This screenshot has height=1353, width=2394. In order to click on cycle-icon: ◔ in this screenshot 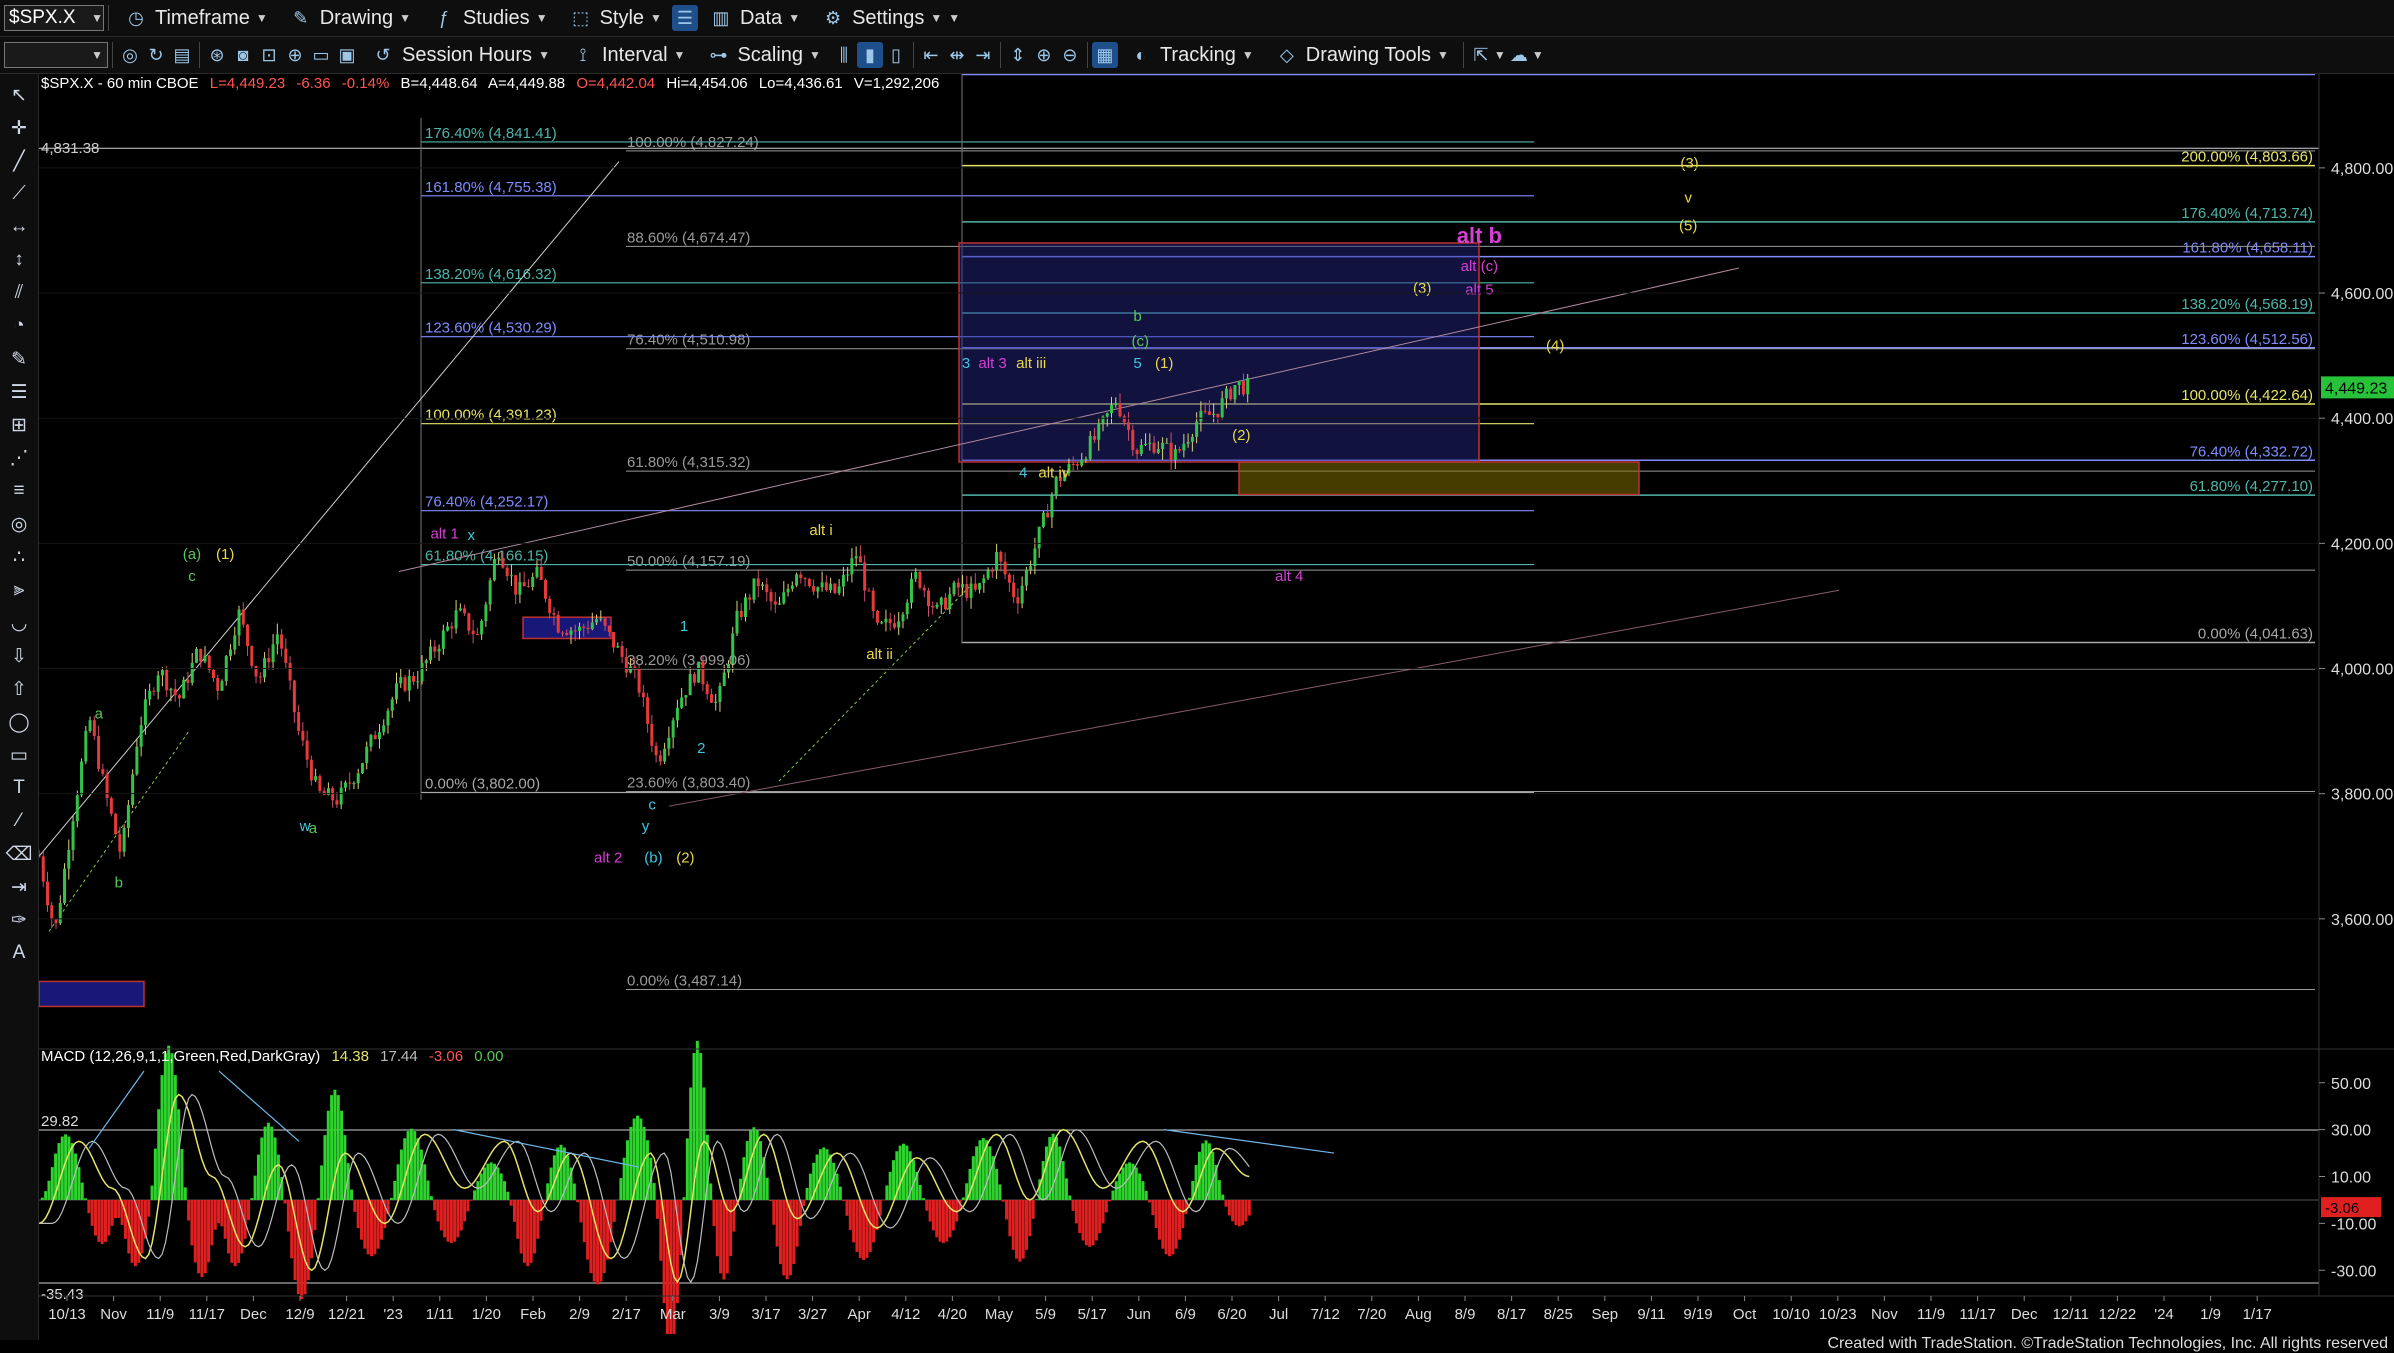, I will do `click(19, 326)`.